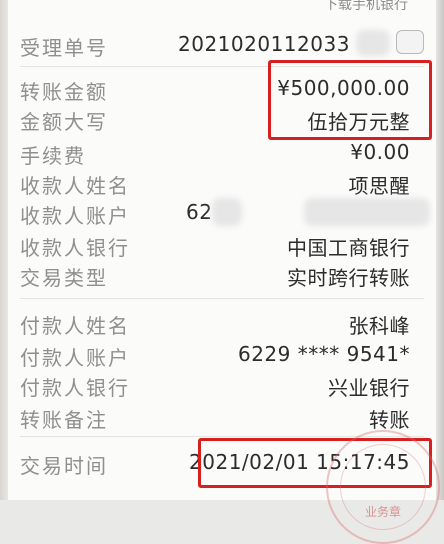  Describe the element at coordinates (222, 386) in the screenshot. I see `payer-bank-row: 付款人银行 兴业银行` at that location.